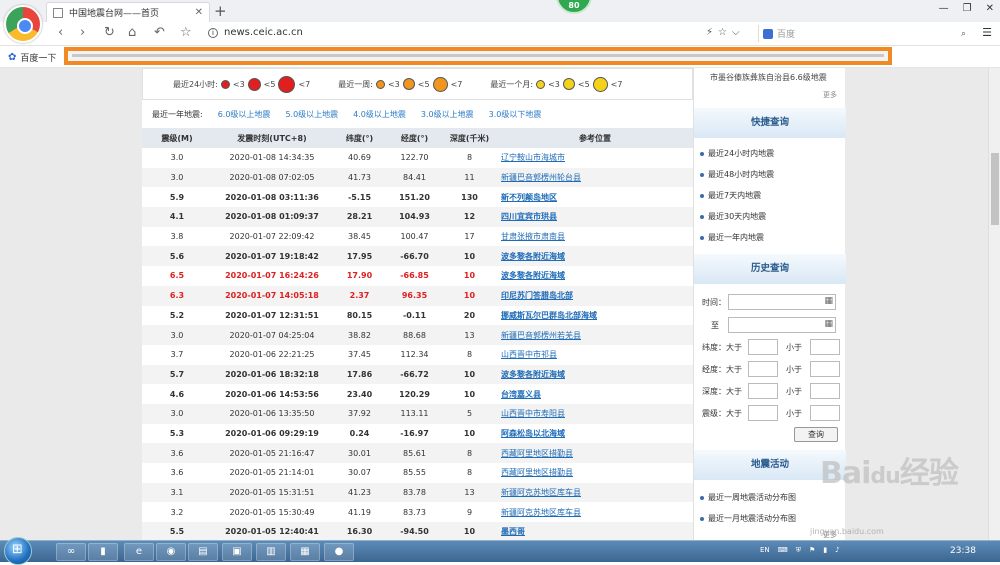  Describe the element at coordinates (199, 12) in the screenshot. I see `tab-close-icon: ✕` at that location.